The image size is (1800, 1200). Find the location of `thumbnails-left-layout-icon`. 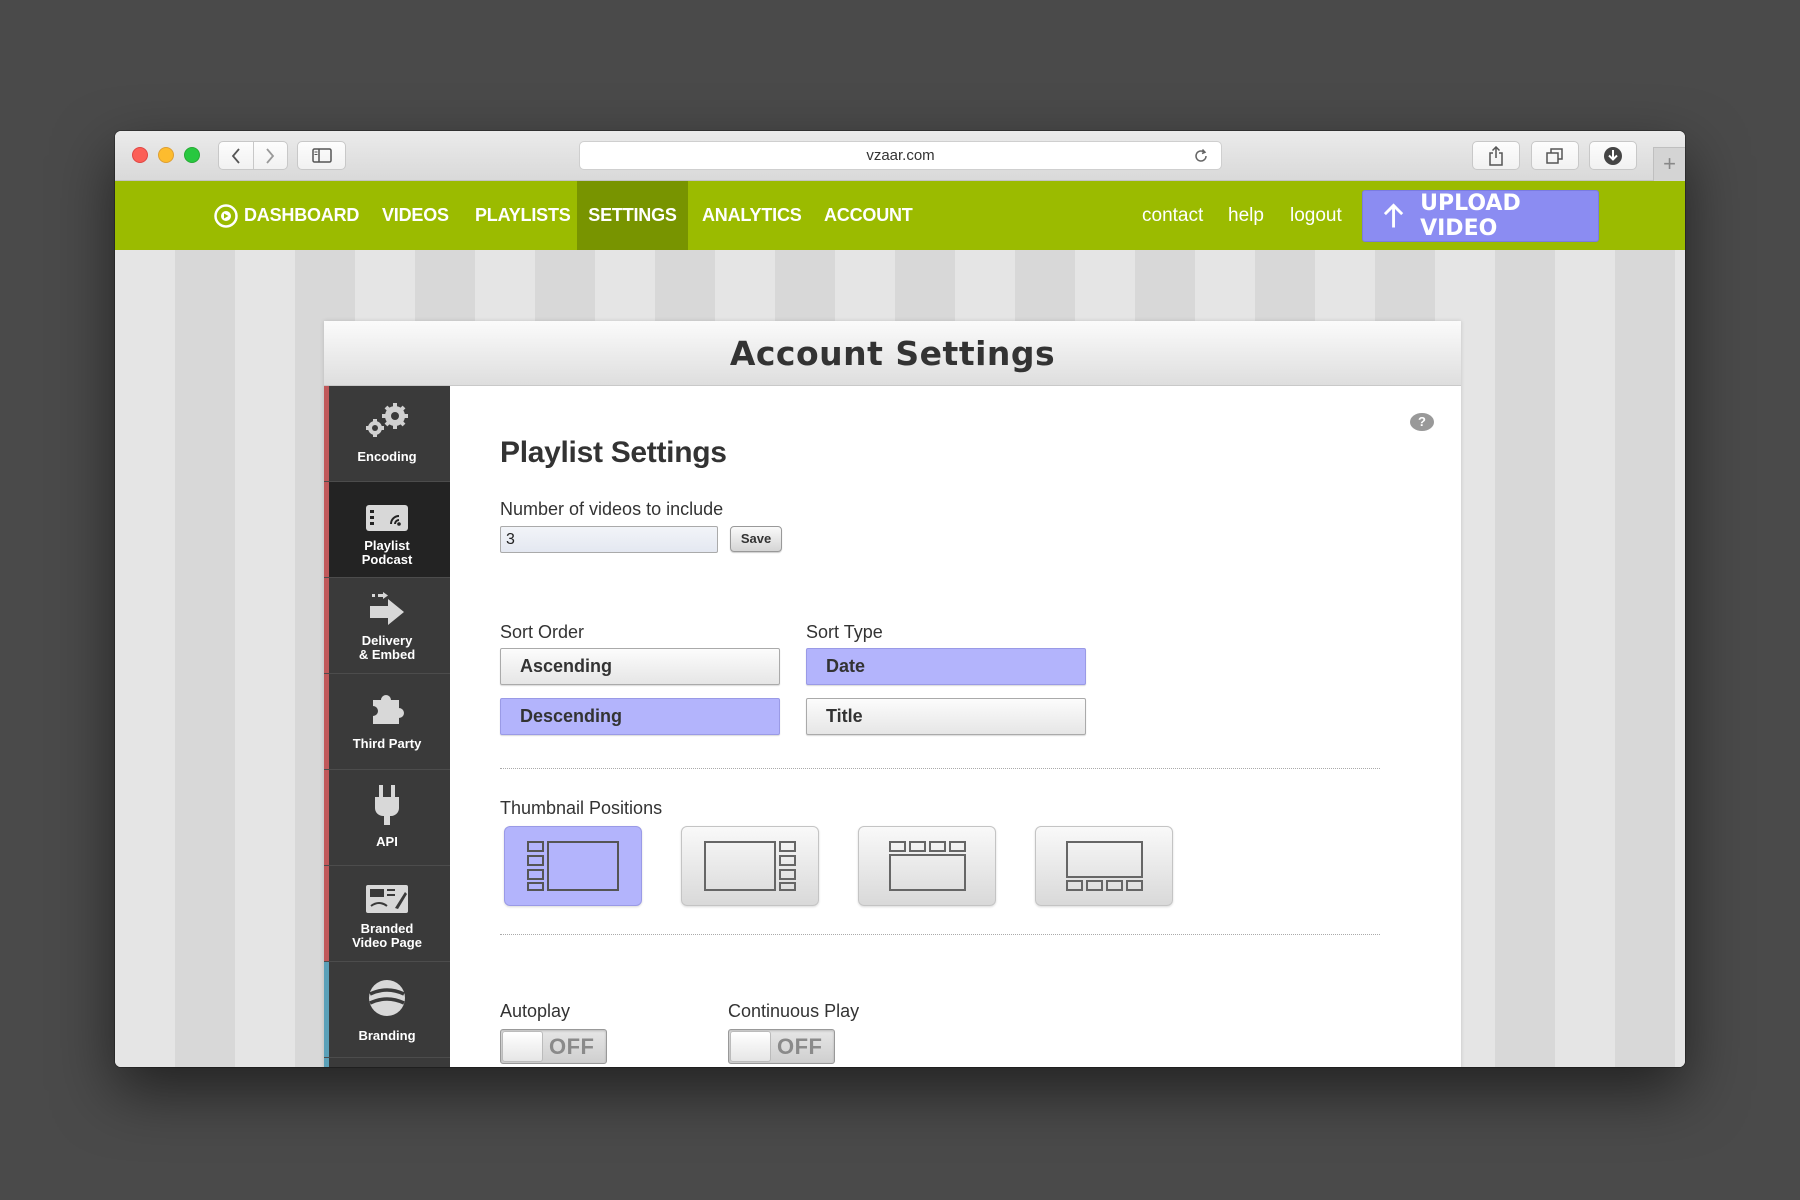

thumbnails-left-layout-icon is located at coordinates (573, 866).